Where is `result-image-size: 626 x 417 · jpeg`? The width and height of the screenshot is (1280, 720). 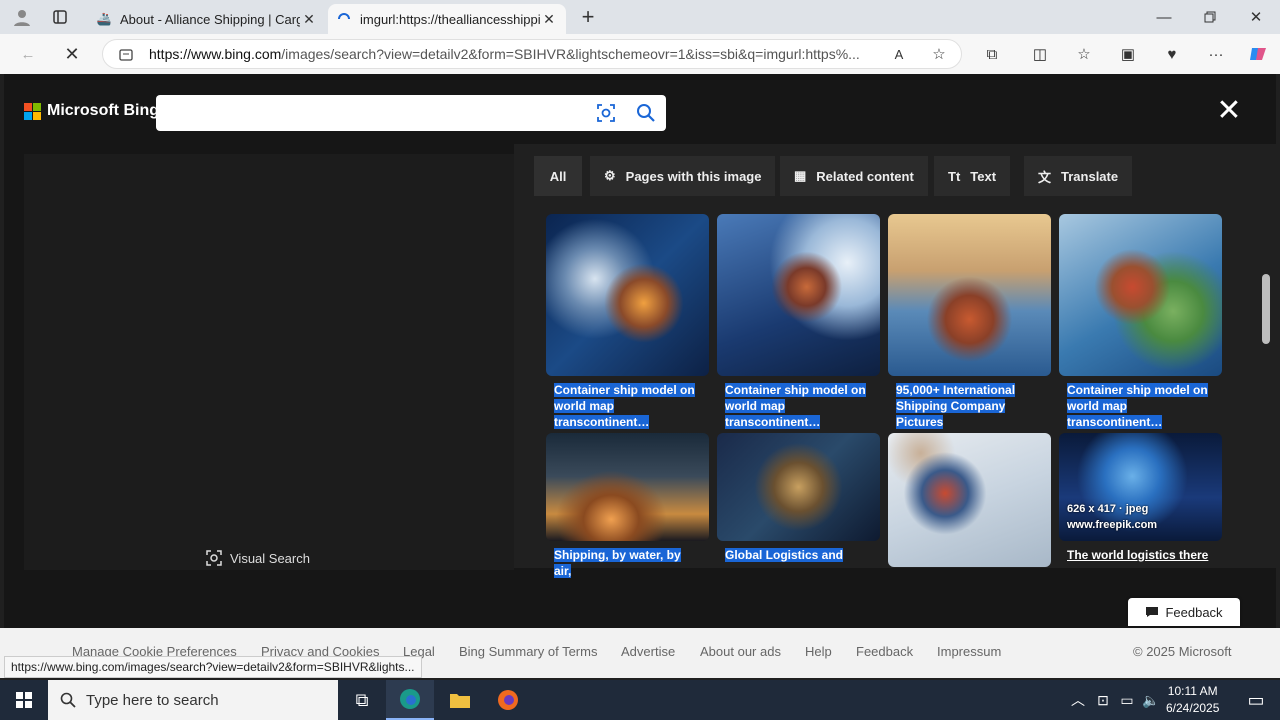
result-image-size: 626 x 417 · jpeg is located at coordinates (1108, 509).